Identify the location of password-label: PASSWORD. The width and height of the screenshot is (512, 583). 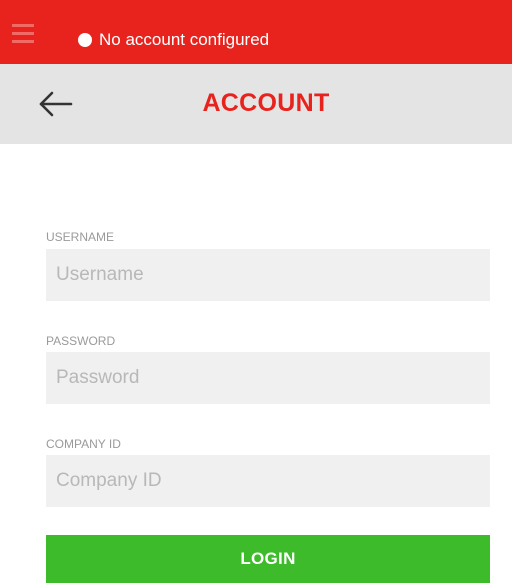
(81, 341).